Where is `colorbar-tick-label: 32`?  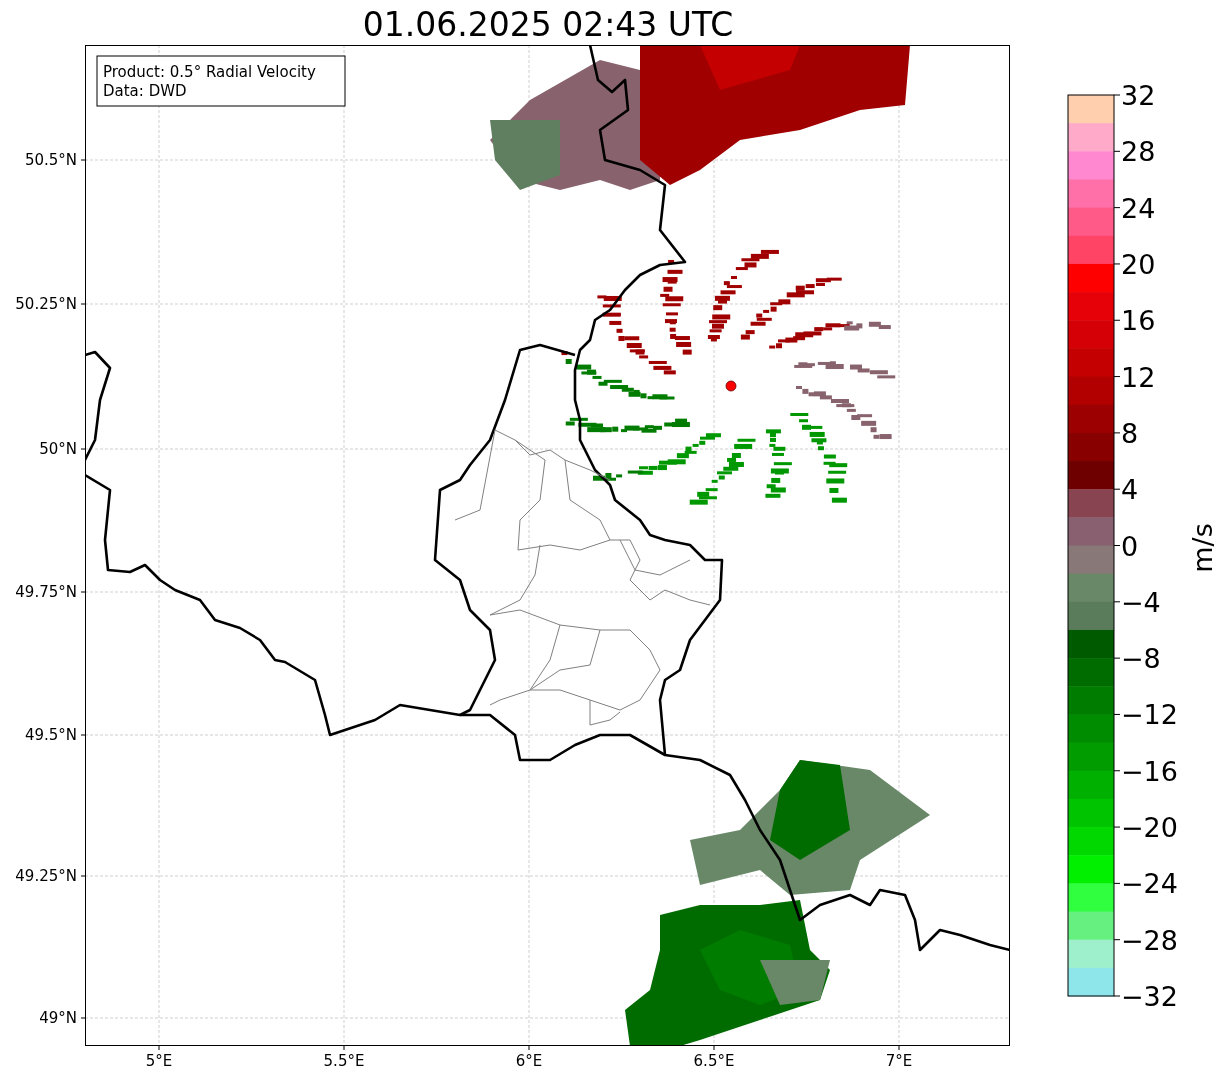 colorbar-tick-label: 32 is located at coordinates (1138, 95).